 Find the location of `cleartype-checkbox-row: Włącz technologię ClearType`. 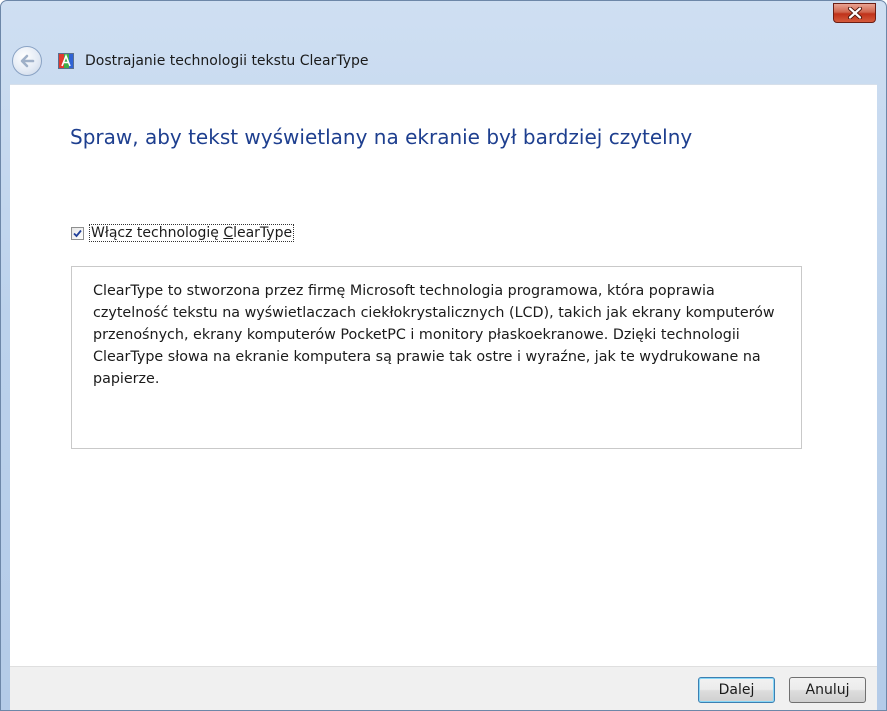

cleartype-checkbox-row: Włącz technologię ClearType is located at coordinates (183, 233).